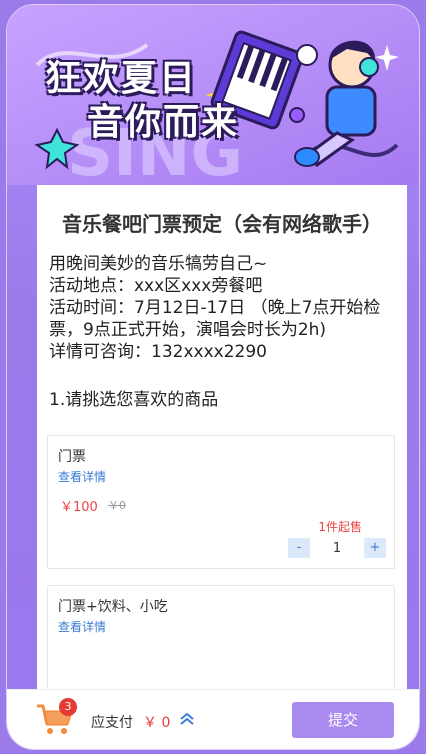 The image size is (426, 754). Describe the element at coordinates (134, 400) in the screenshot. I see `section-prompt: 1.请挑选您喜欢的商品` at that location.